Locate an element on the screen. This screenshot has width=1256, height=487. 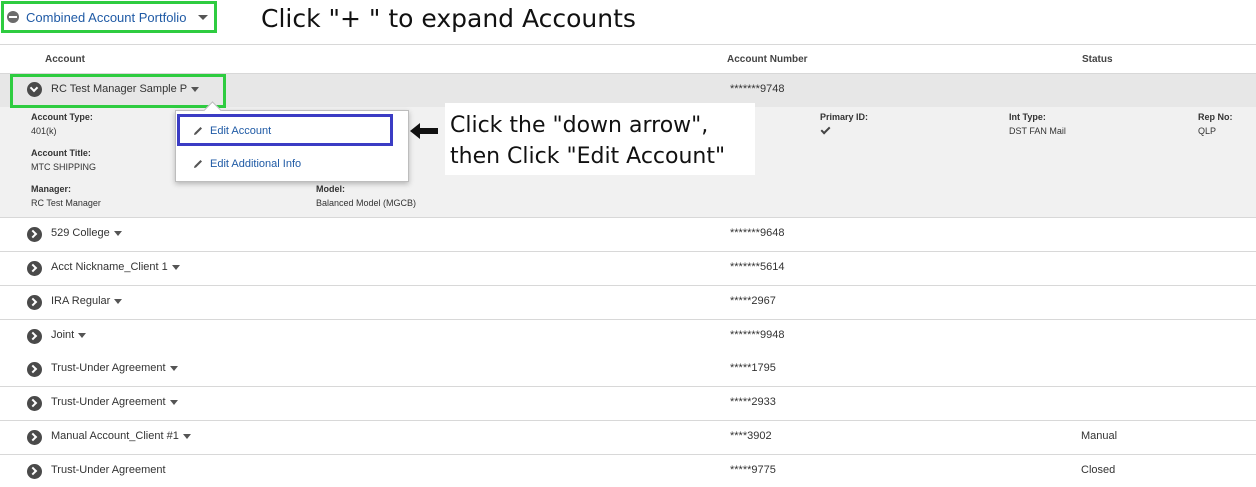
model-value: Balanced Model (MGCB) is located at coordinates (366, 203).